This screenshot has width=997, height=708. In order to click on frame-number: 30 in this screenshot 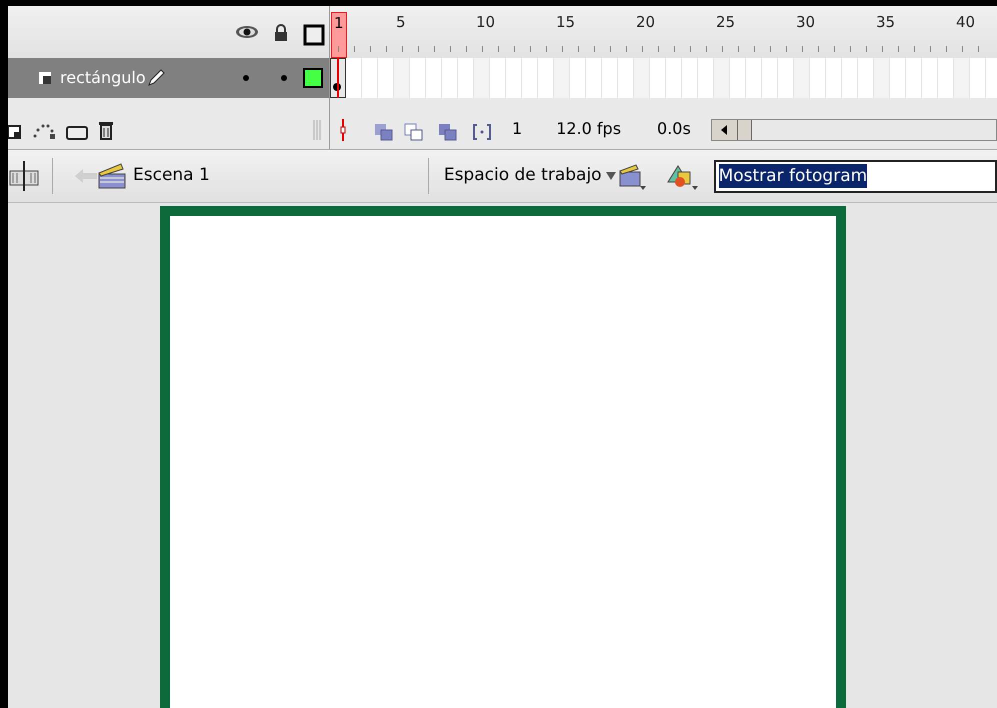, I will do `click(806, 22)`.